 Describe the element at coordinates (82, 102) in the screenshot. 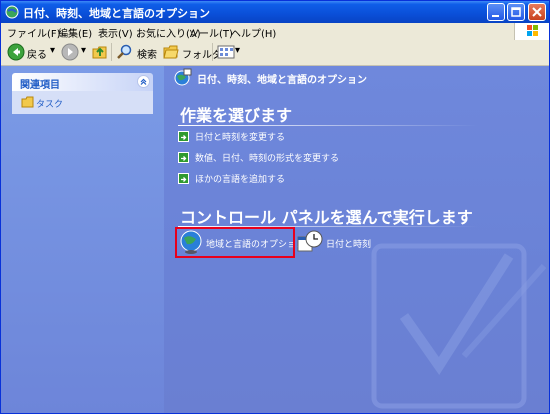

I see `see-also-body: タスク` at that location.